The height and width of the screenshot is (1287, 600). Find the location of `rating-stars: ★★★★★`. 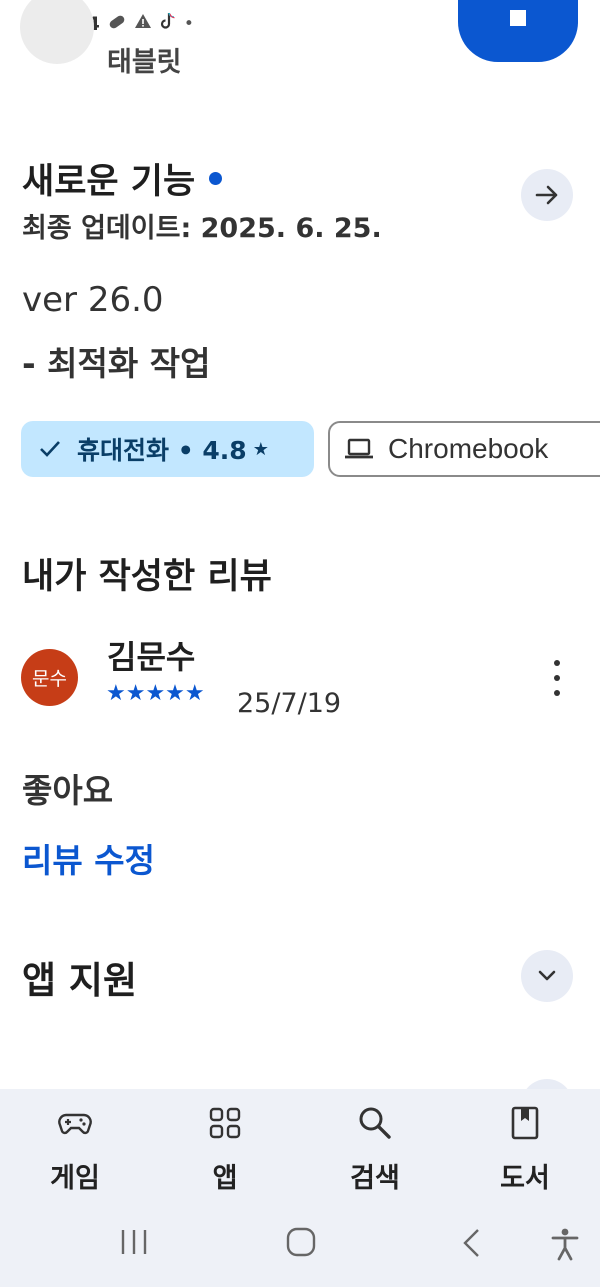

rating-stars: ★★★★★ is located at coordinates (155, 693).